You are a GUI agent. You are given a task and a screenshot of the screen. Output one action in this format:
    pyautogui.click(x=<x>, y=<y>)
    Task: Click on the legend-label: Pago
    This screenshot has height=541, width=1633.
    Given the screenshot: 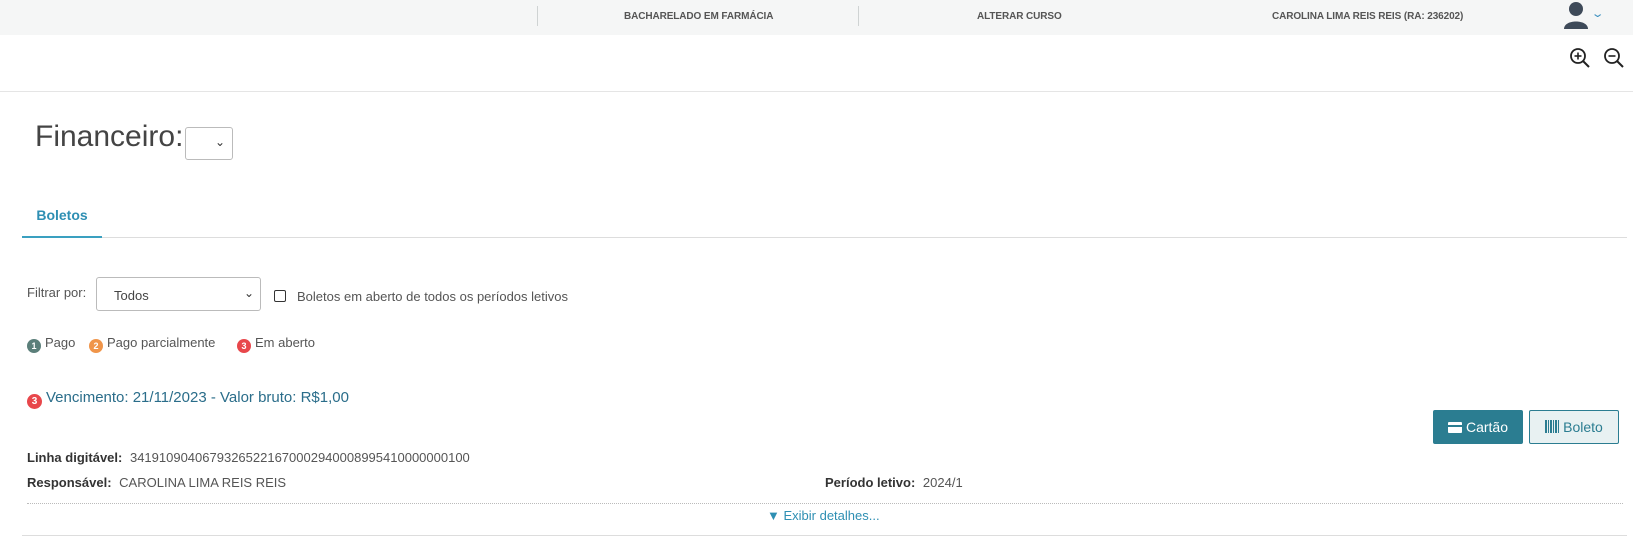 What is the action you would take?
    pyautogui.click(x=60, y=342)
    